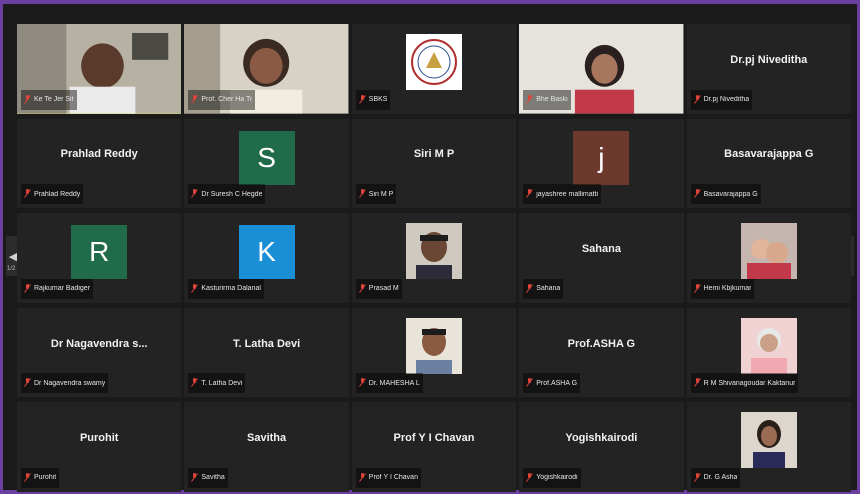  What do you see at coordinates (548, 289) in the screenshot?
I see `participant-name: Sahana` at bounding box center [548, 289].